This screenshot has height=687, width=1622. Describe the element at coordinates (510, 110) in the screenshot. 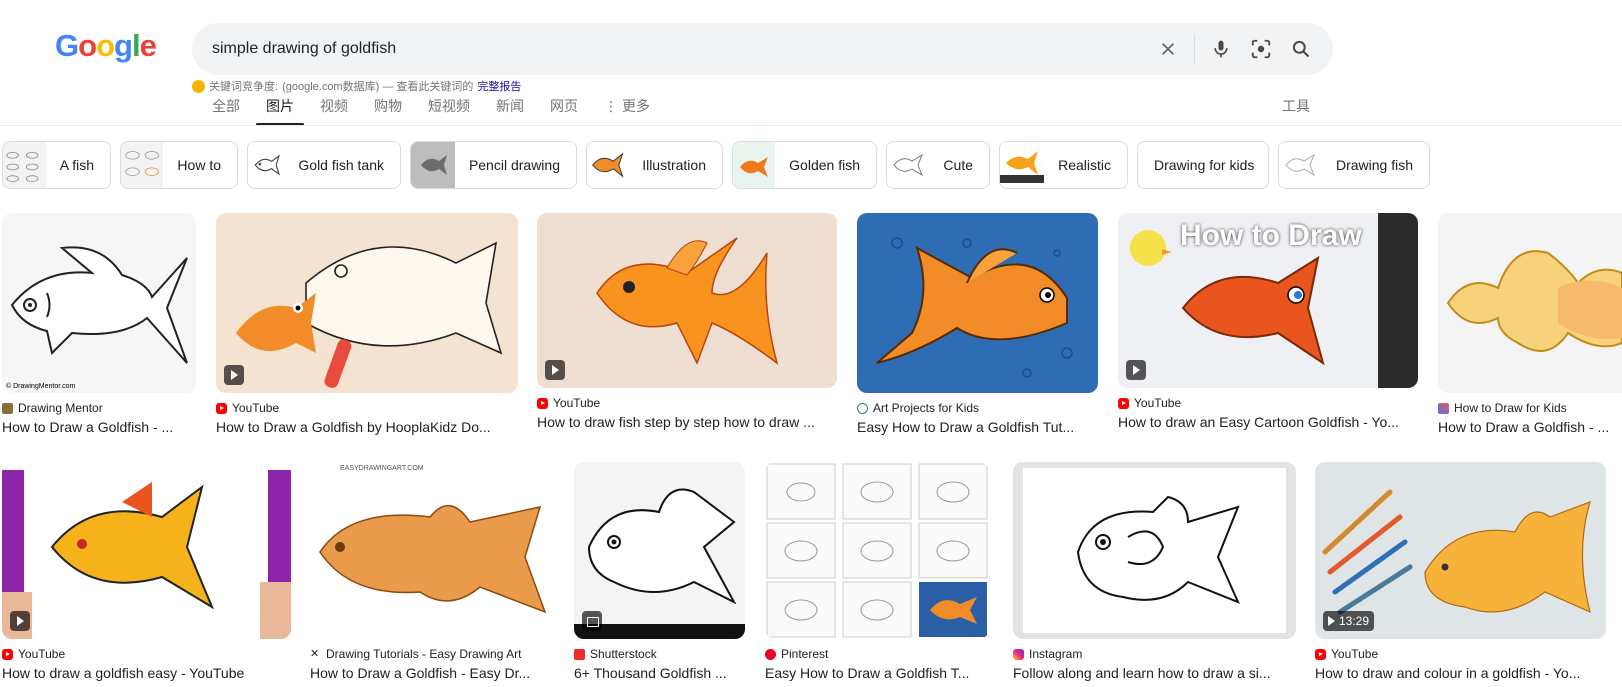

I see `tab-news: 新闻` at that location.